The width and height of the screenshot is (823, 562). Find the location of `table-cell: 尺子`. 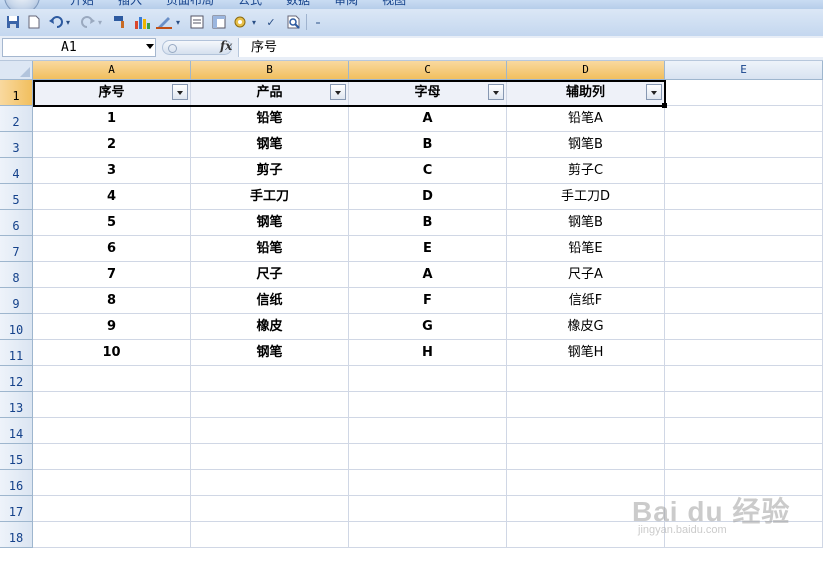

table-cell: 尺子 is located at coordinates (270, 275).